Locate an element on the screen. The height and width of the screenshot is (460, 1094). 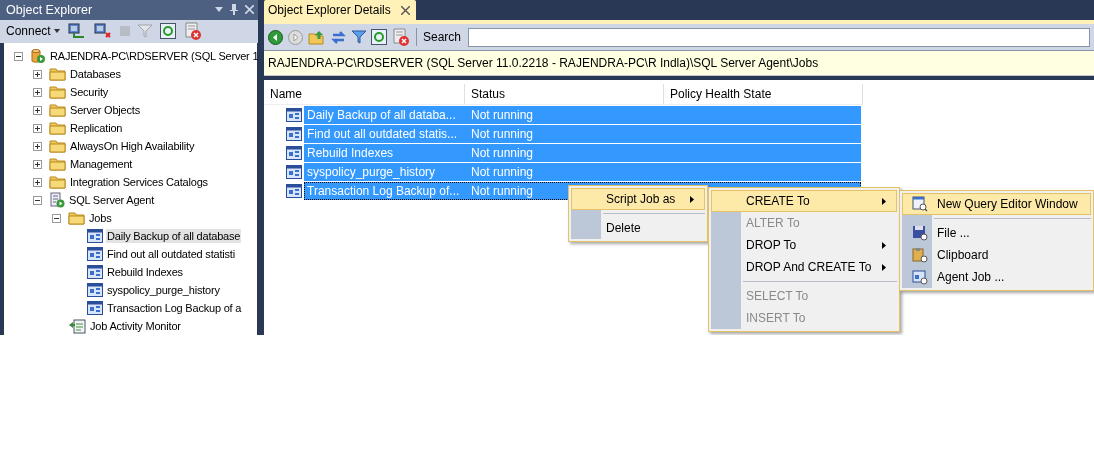
tree-item: Job Activity Monitor is located at coordinates (135, 326).